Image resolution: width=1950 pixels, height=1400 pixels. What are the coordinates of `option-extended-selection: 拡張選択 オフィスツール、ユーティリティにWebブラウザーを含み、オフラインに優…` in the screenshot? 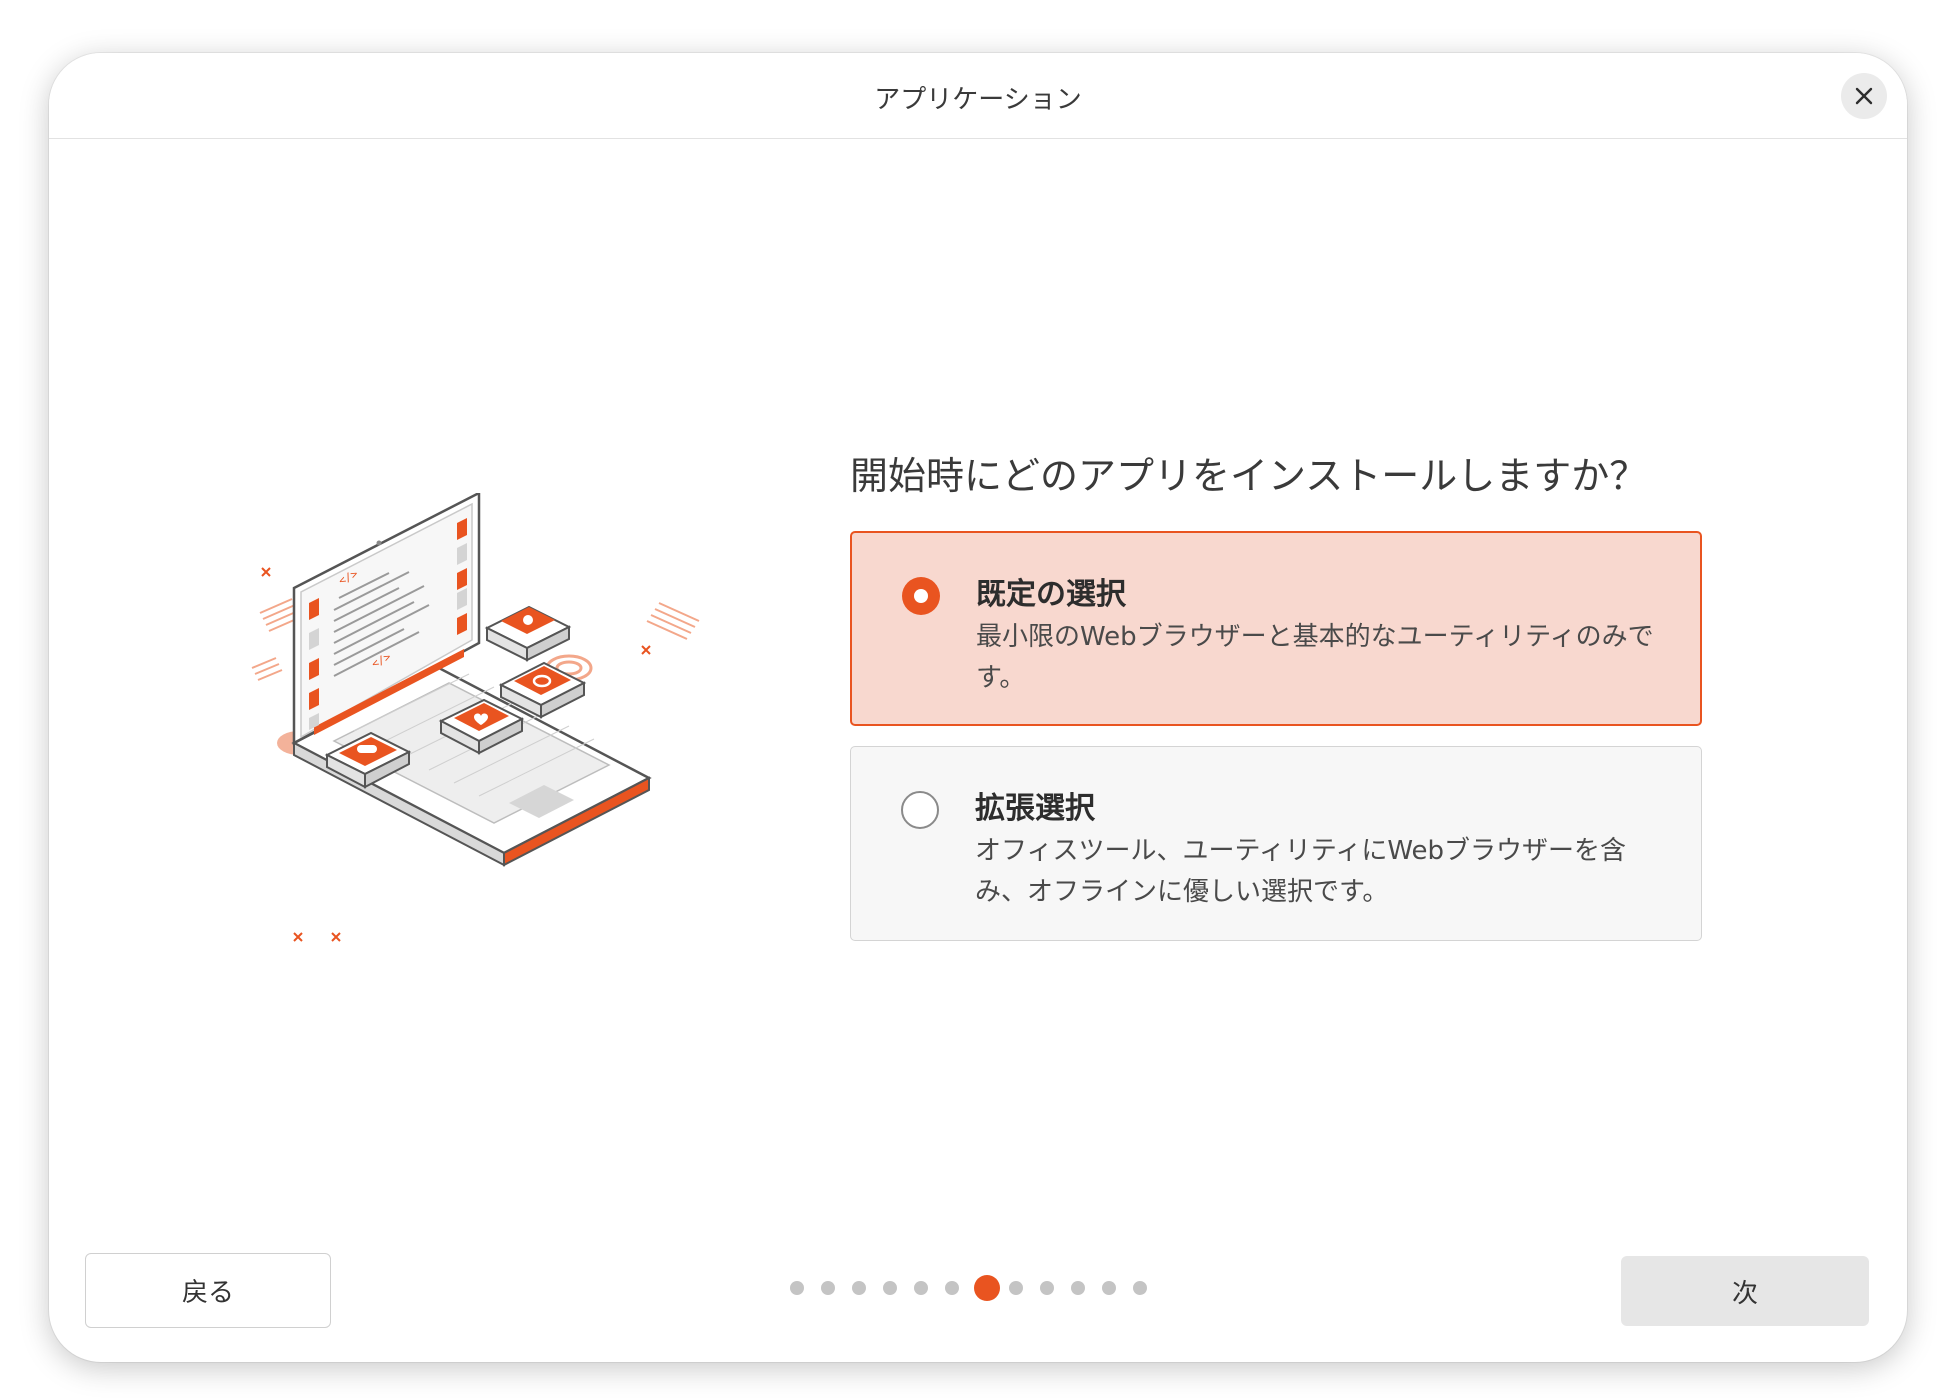 It's located at (1276, 843).